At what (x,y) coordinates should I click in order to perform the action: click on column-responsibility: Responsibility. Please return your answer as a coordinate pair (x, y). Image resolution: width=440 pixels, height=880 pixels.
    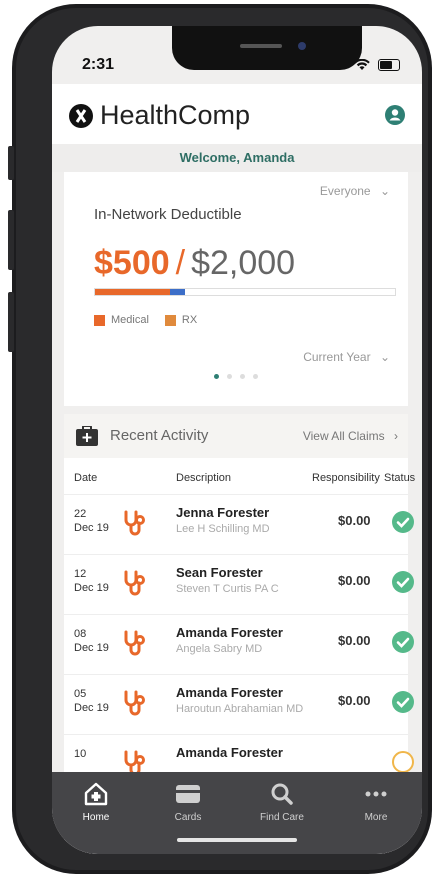
    Looking at the image, I should click on (346, 478).